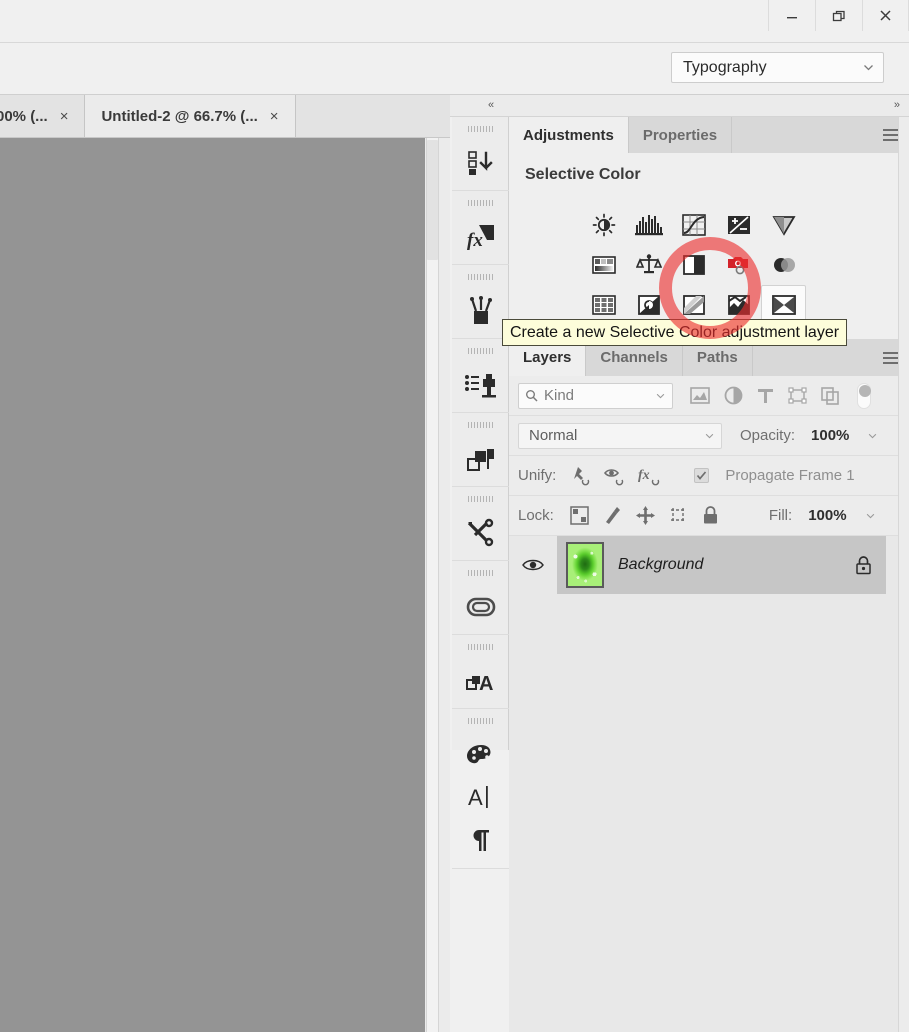 This screenshot has width=909, height=1032. I want to click on filter-type-icon, so click(765, 395).